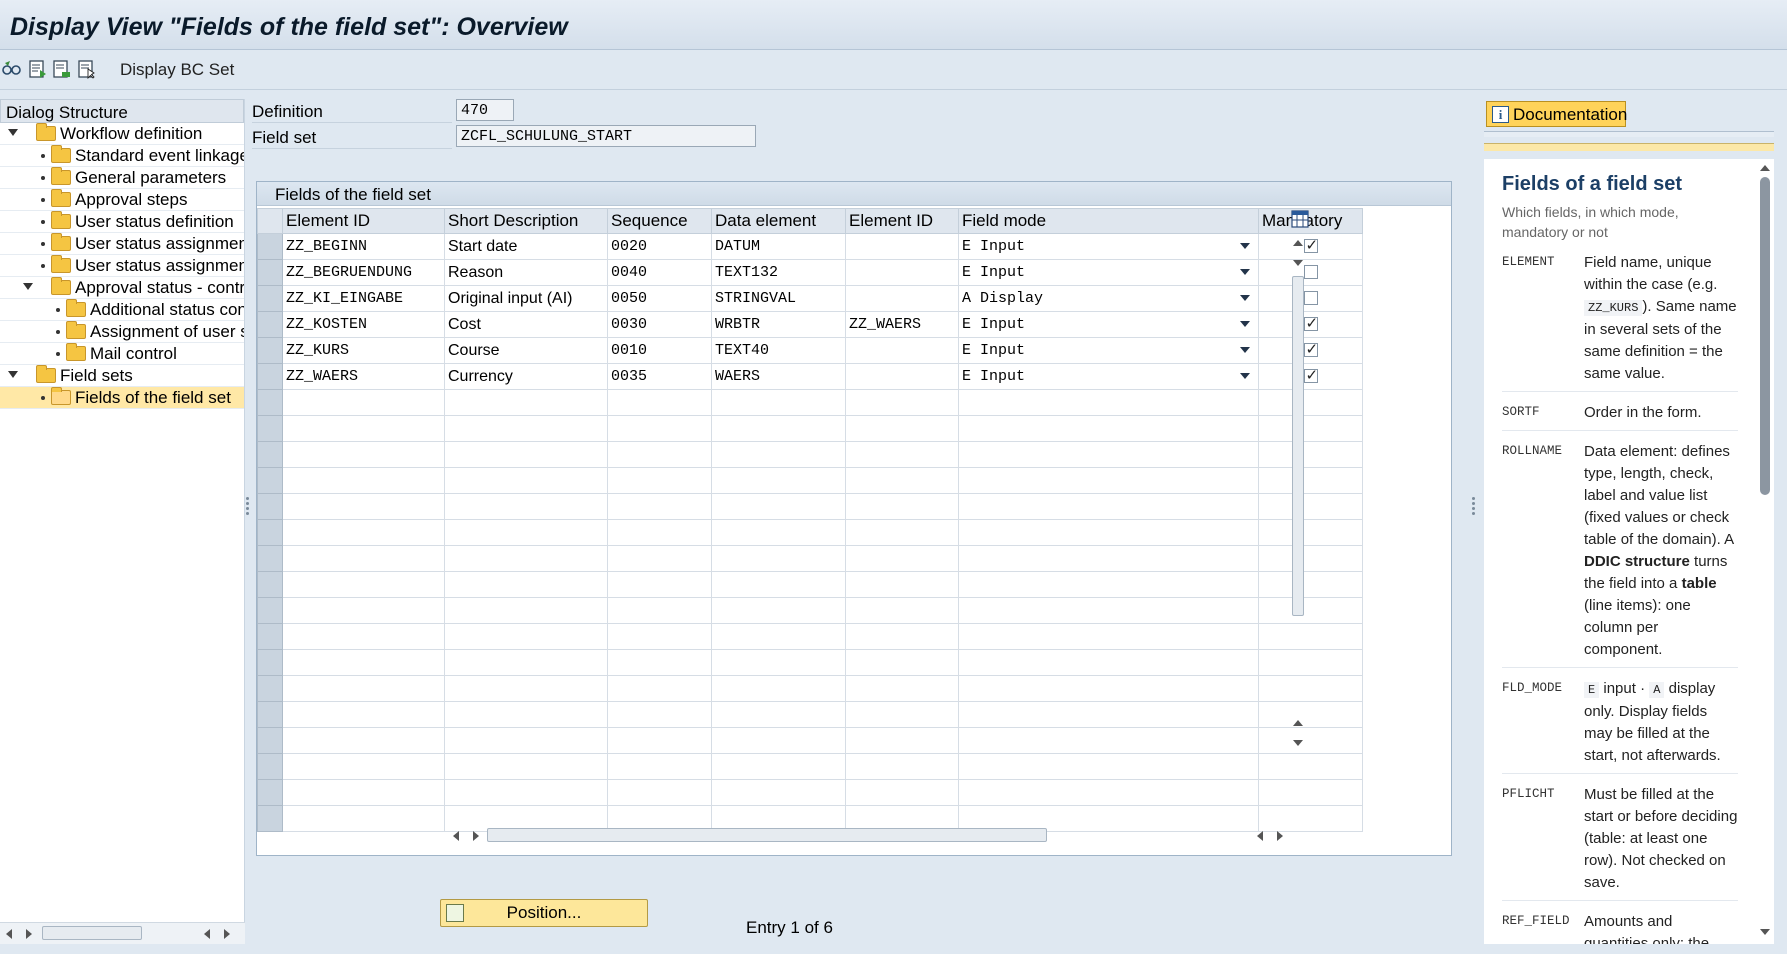 The width and height of the screenshot is (1787, 954). I want to click on tree-item: Fields of the field set, so click(122, 398).